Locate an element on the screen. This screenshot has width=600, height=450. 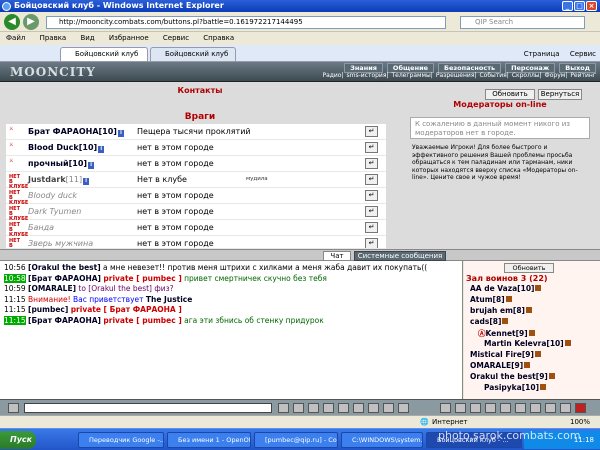
arrow-icon is located at coordinates (13, 408).